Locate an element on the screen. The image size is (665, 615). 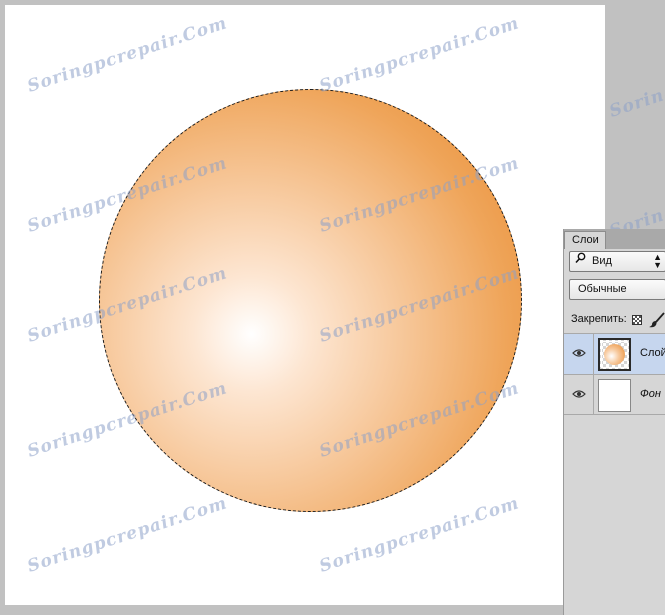
layer-row-sloy: Слой is located at coordinates (614, 353).